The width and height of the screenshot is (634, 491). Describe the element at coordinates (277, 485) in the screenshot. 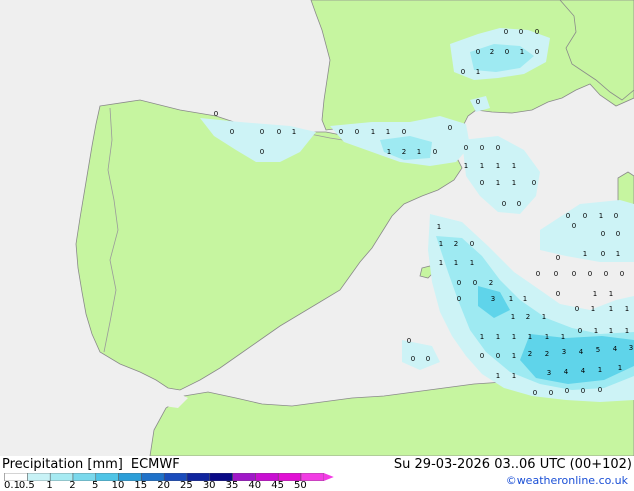

I see `legend-tick-label: 45` at that location.